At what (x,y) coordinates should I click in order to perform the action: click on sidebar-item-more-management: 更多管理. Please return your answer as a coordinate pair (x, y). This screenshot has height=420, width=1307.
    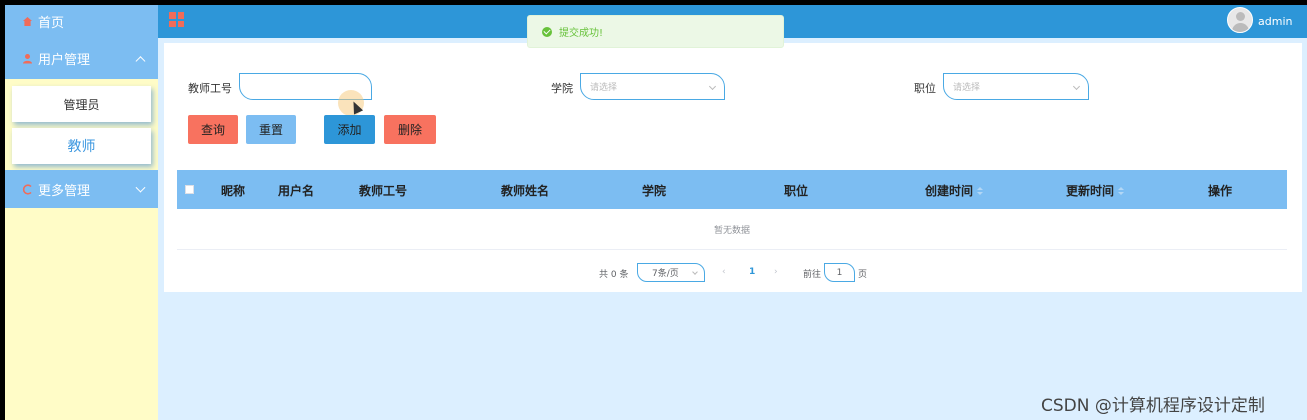
    Looking at the image, I should click on (81, 189).